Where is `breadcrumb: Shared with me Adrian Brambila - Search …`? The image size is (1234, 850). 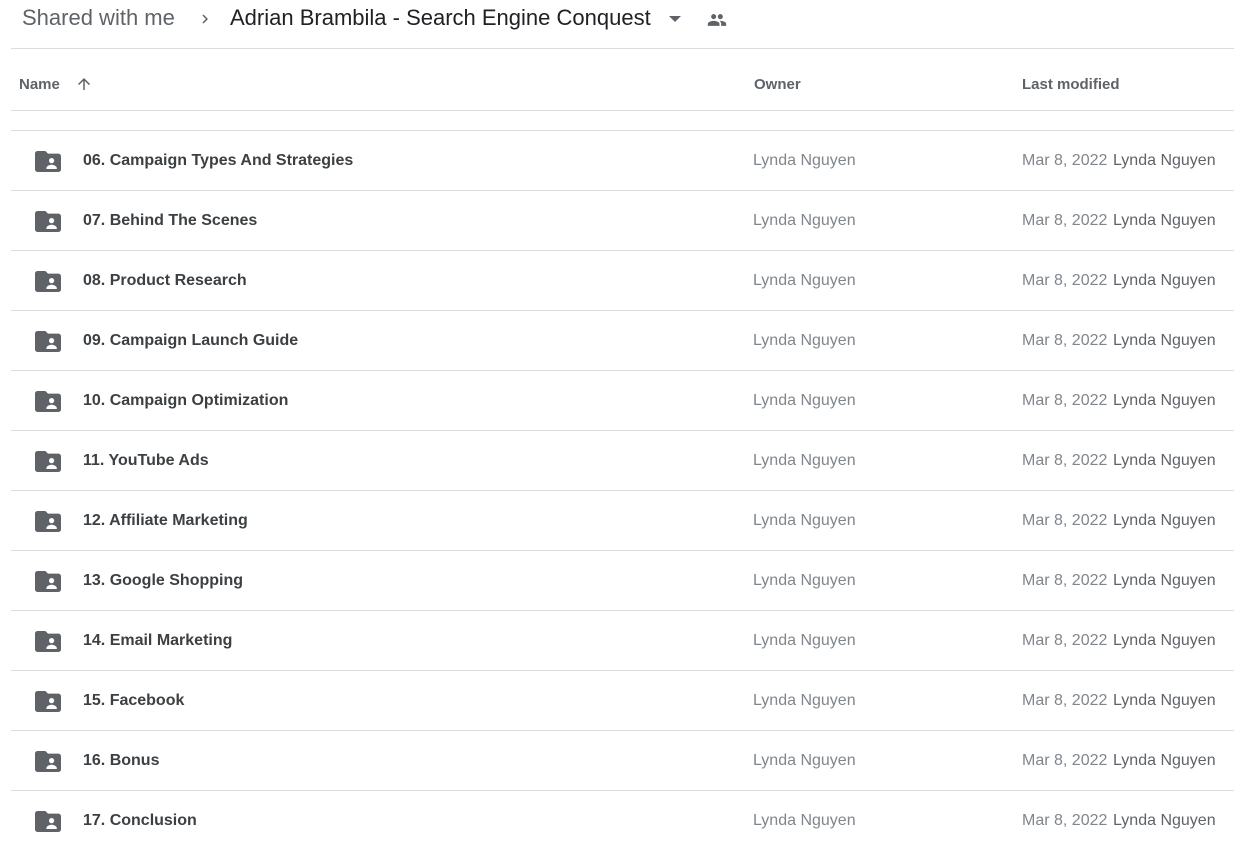 breadcrumb: Shared with me Adrian Brambila - Search … is located at coordinates (617, 20).